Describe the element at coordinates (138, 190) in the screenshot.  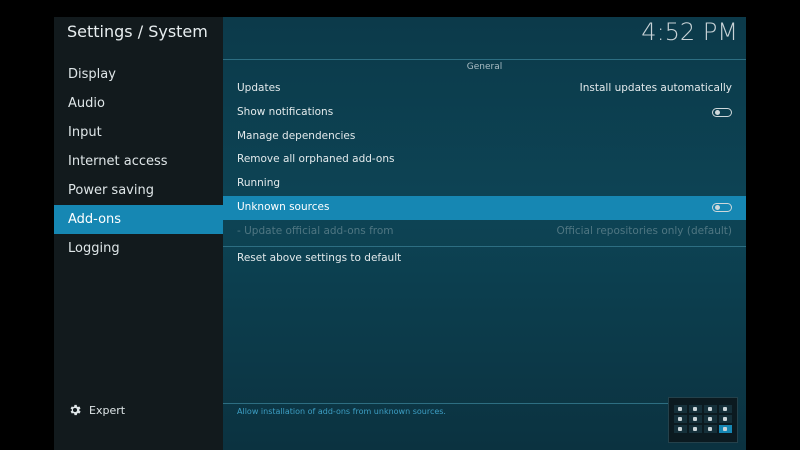
I see `sidebar-item-power-saving: Power saving` at that location.